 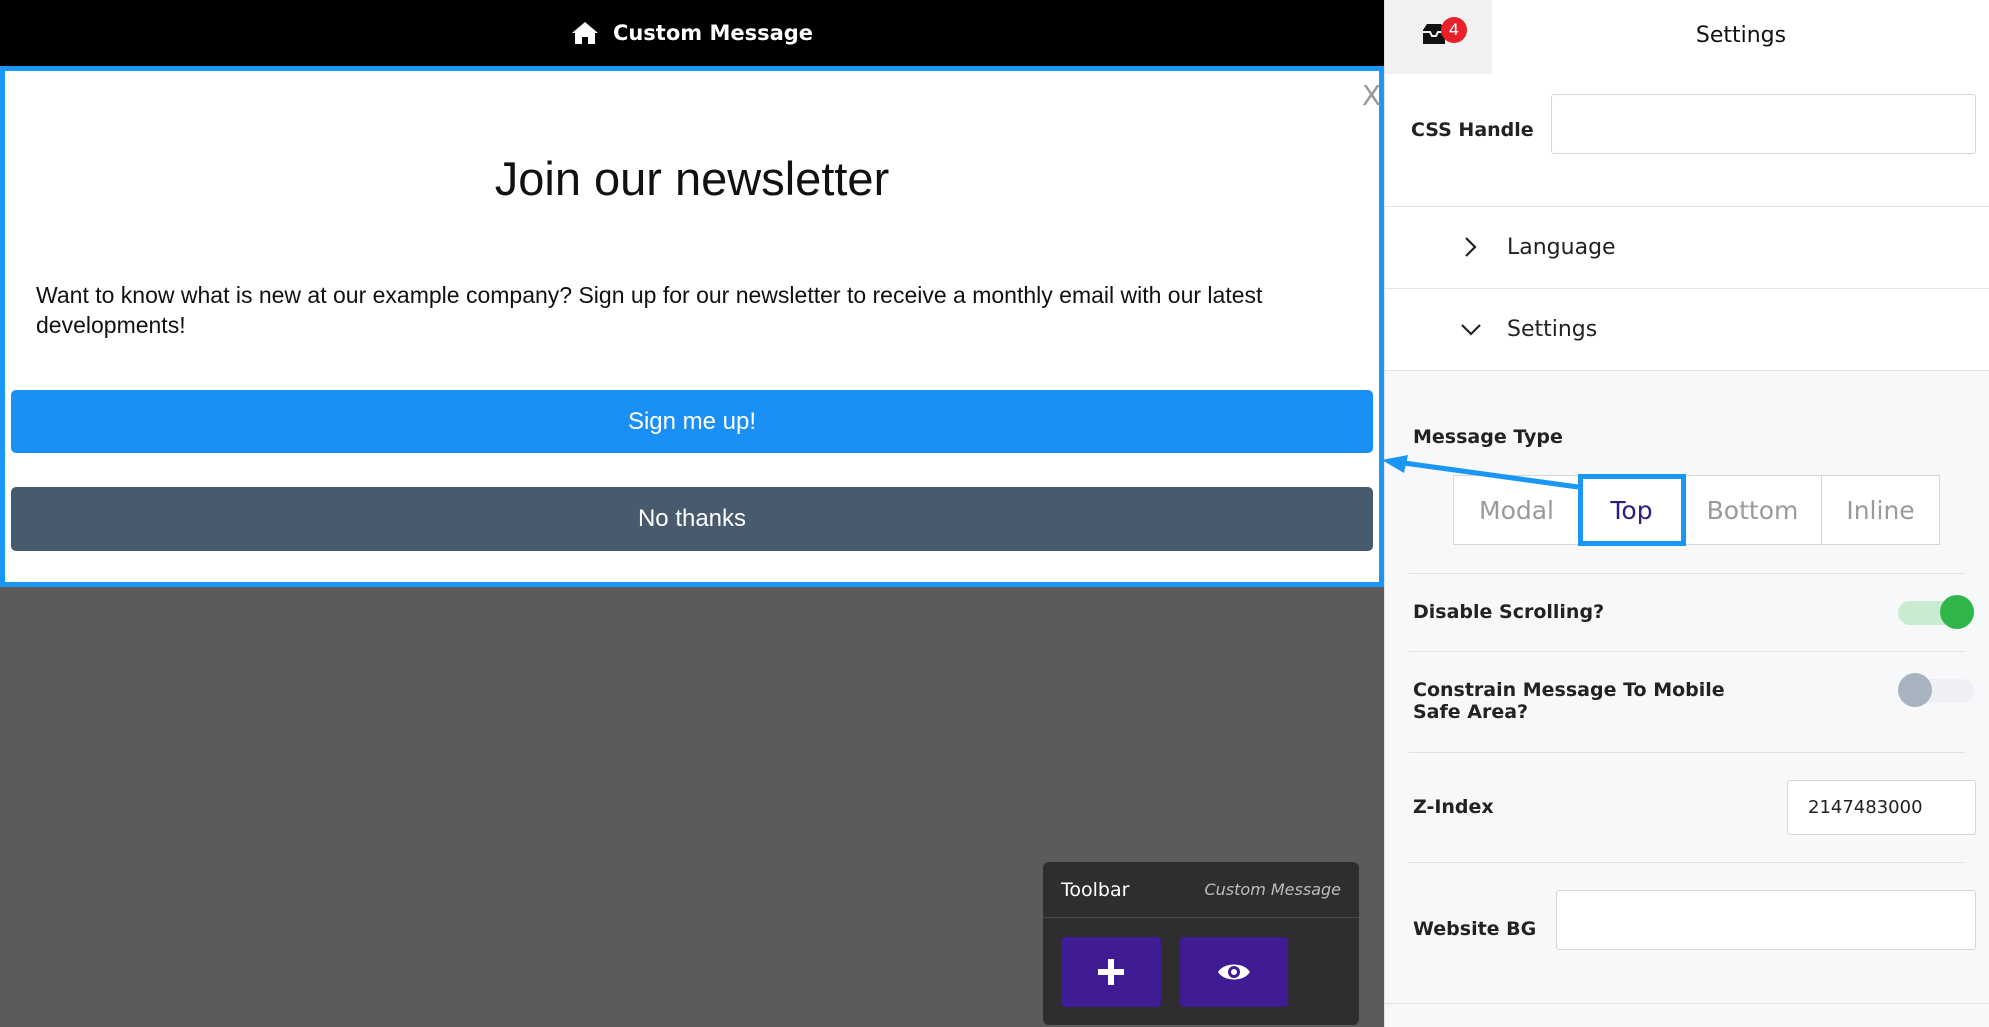 What do you see at coordinates (1569, 701) in the screenshot?
I see `constrain-mobile-label: Constrain Message To Mobile Safe Area?` at bounding box center [1569, 701].